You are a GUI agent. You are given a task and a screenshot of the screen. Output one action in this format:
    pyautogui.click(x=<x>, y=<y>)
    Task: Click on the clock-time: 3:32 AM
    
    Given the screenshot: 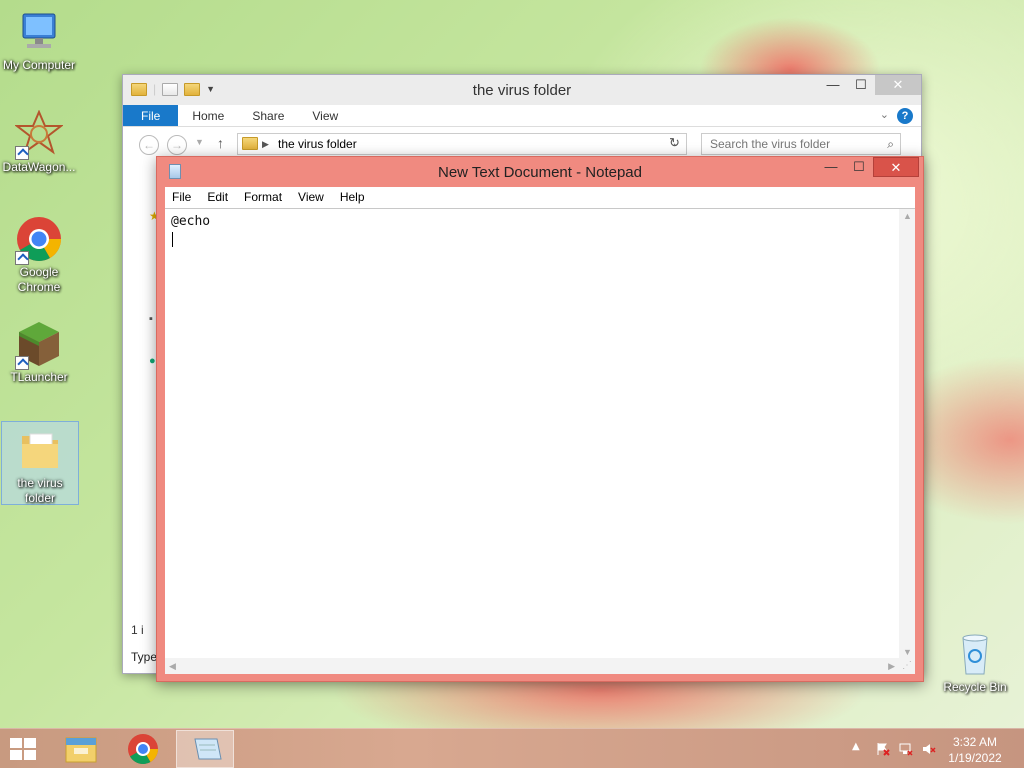 What is the action you would take?
    pyautogui.click(x=975, y=742)
    